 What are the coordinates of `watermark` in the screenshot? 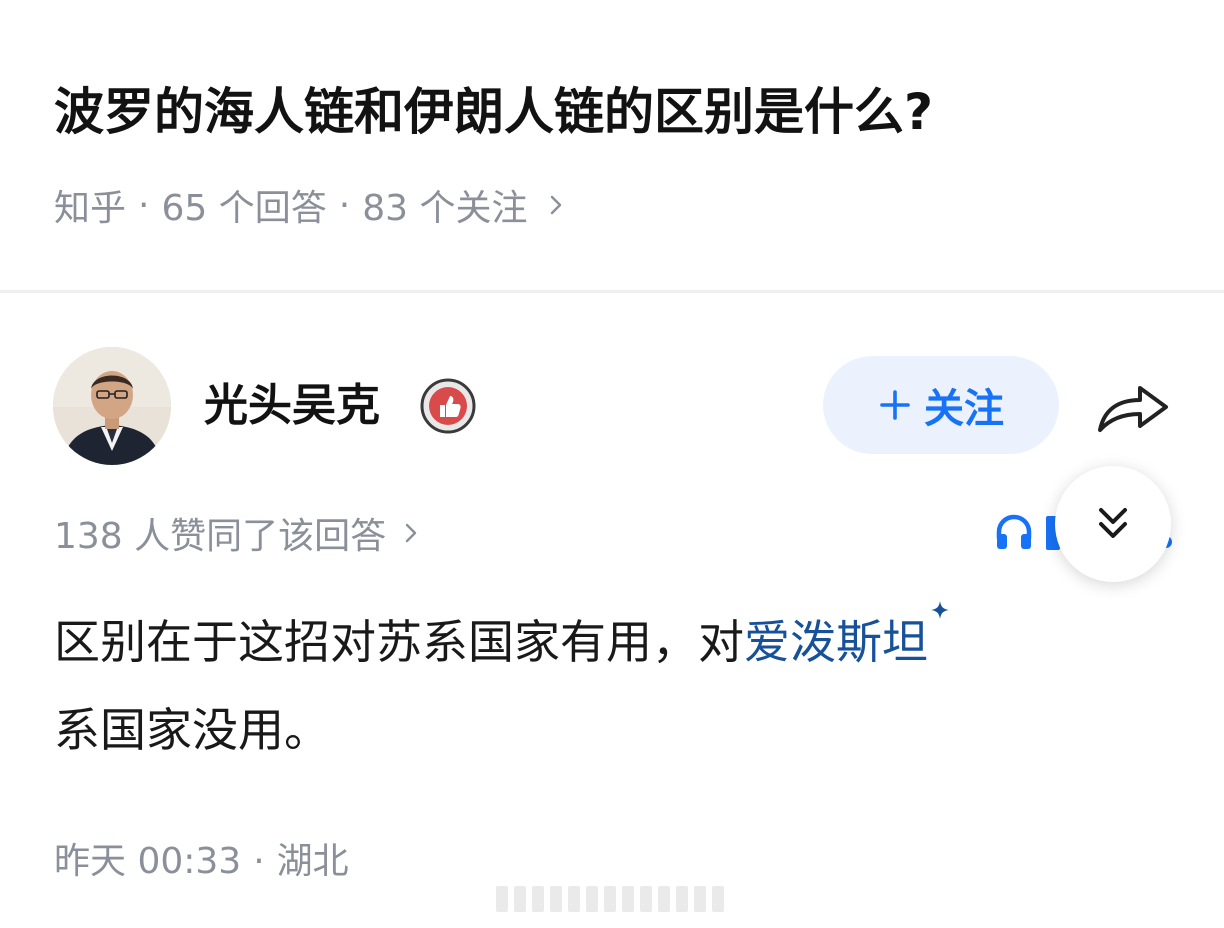 It's located at (615, 899).